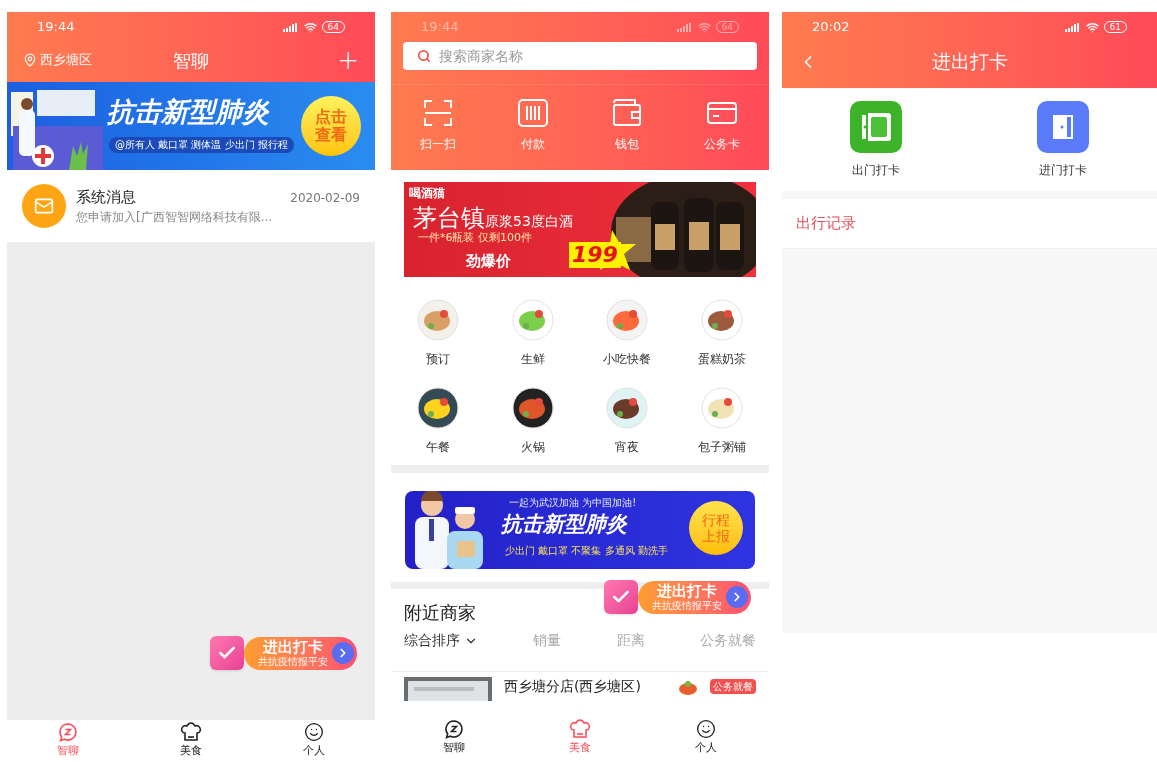  Describe the element at coordinates (427, 193) in the screenshot. I see `brand-name: 喝酒猫` at that location.